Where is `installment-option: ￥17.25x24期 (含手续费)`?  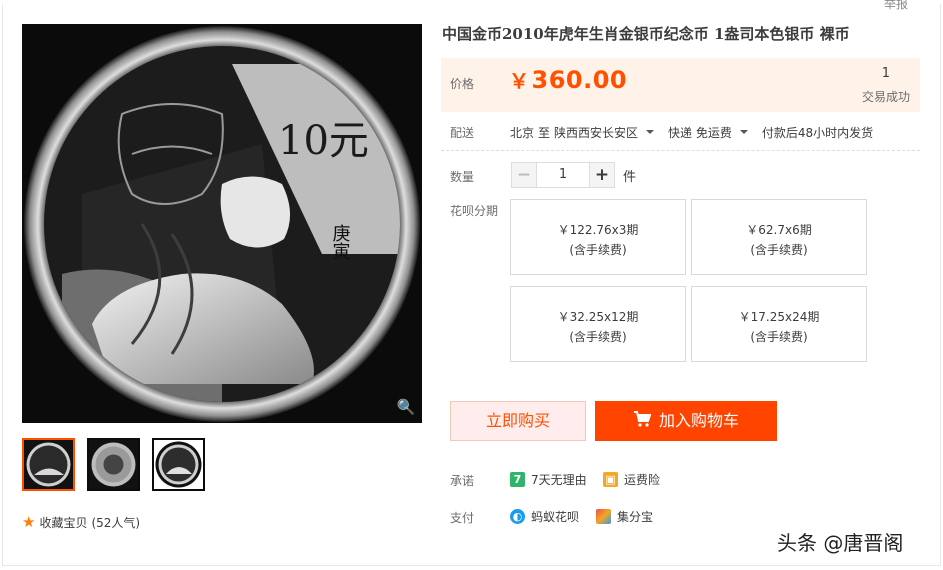 installment-option: ￥17.25x24期 (含手续费) is located at coordinates (779, 324).